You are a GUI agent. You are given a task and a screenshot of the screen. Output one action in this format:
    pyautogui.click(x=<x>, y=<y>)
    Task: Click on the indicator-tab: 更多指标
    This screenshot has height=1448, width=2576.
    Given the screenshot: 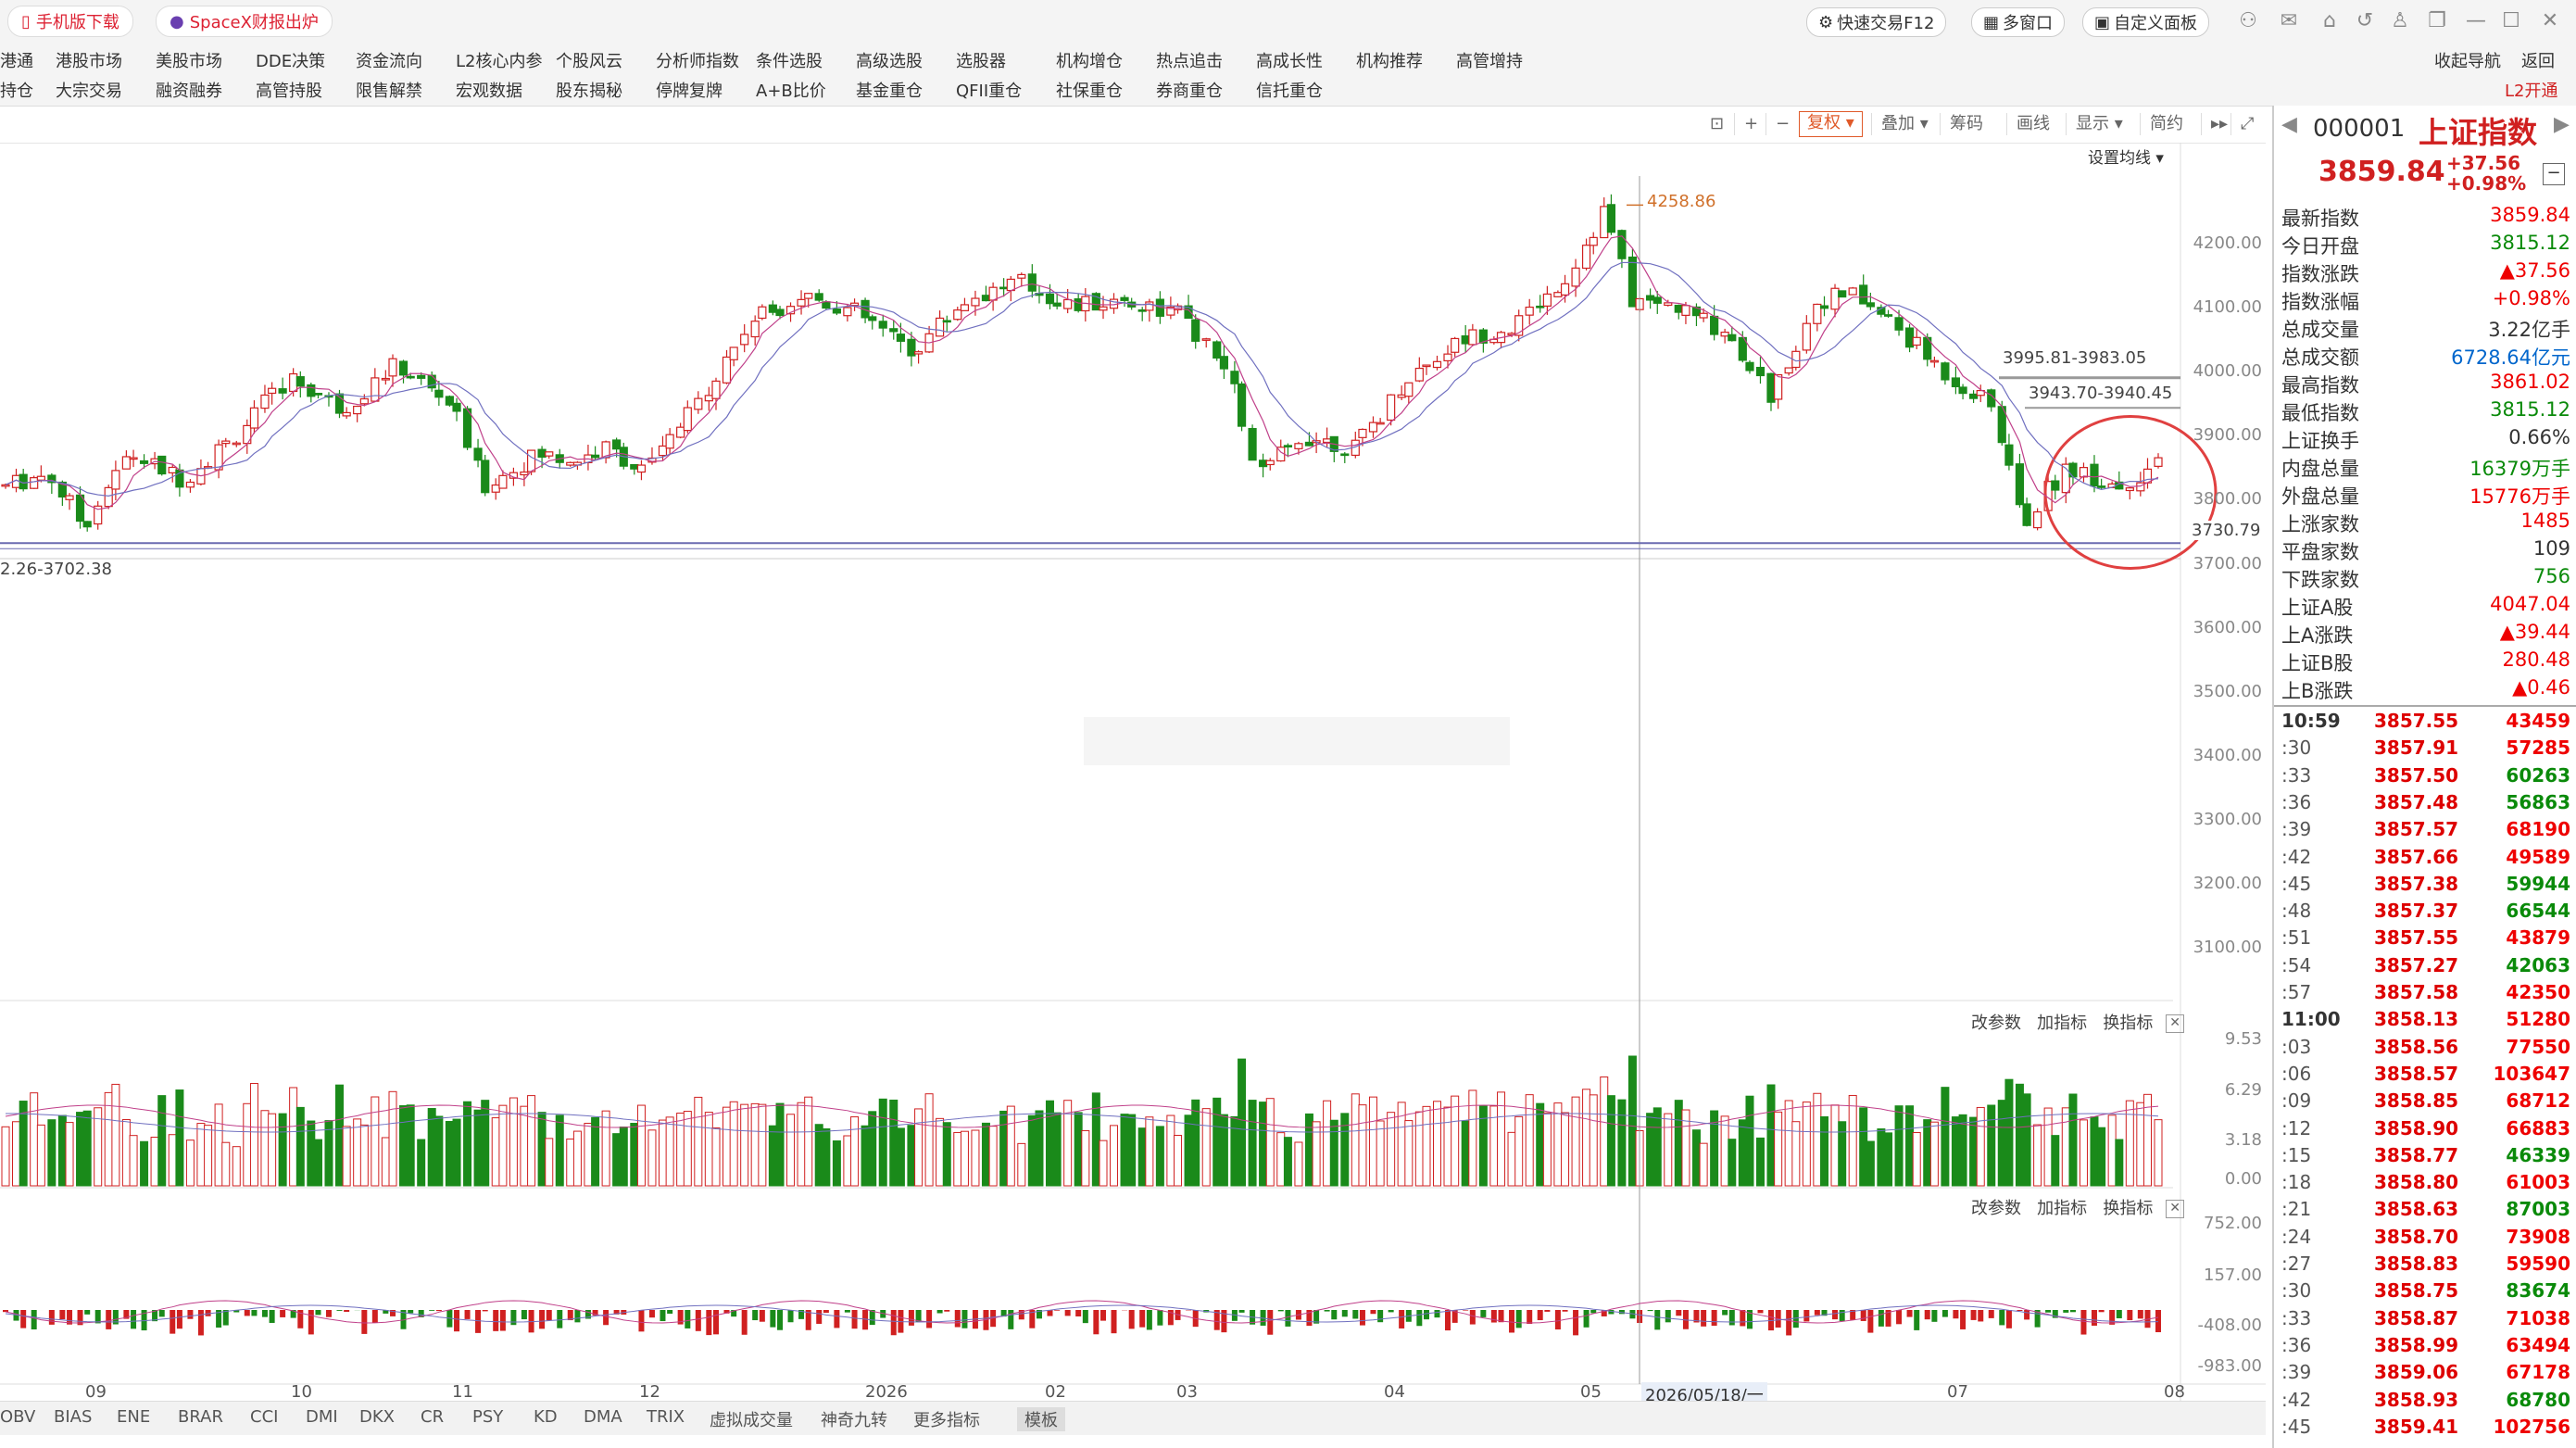 What is the action you would take?
    pyautogui.click(x=946, y=1419)
    